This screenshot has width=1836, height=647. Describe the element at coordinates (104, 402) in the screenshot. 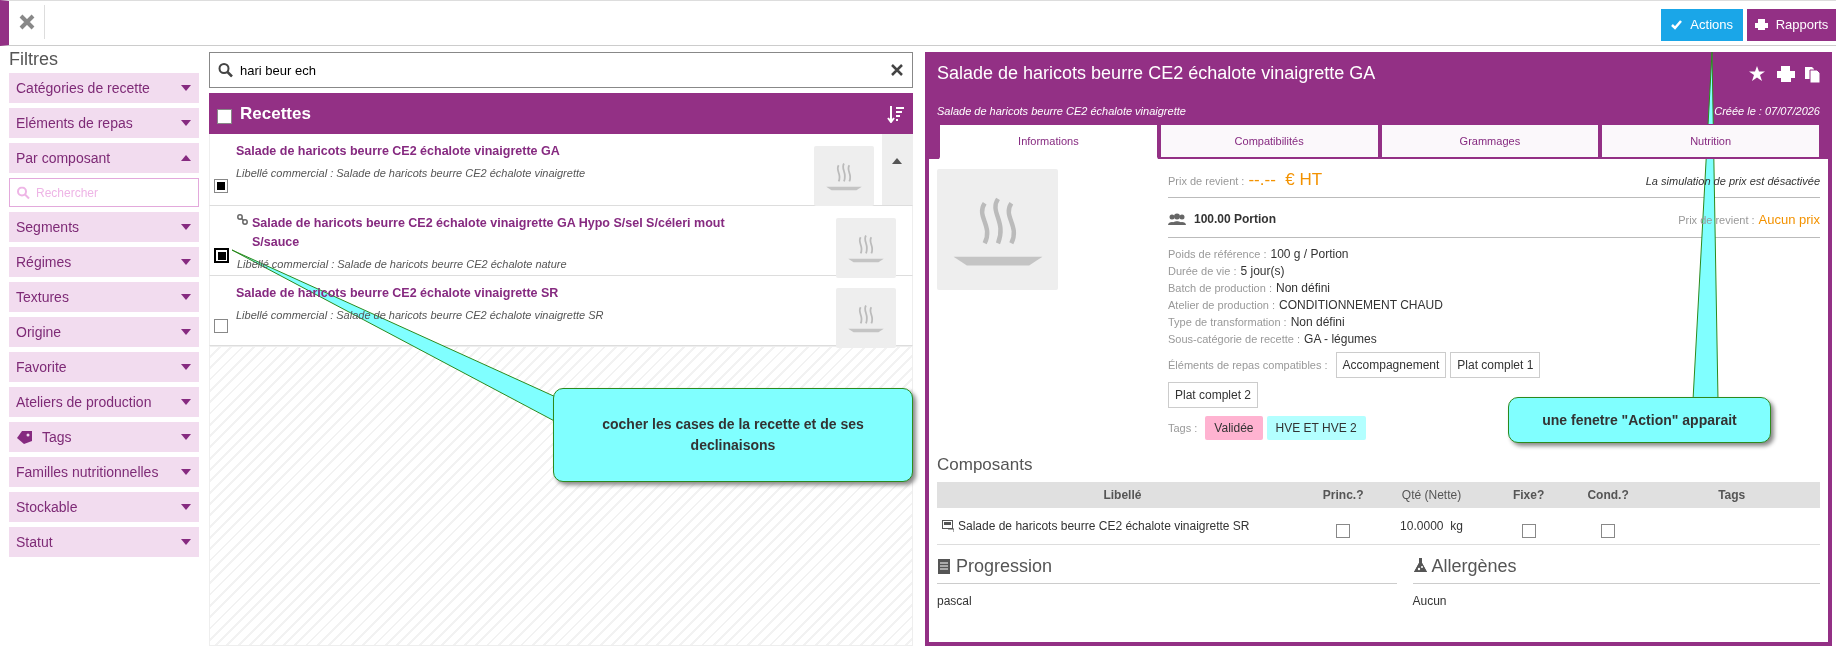

I see `filter-item: Ateliers de production` at that location.